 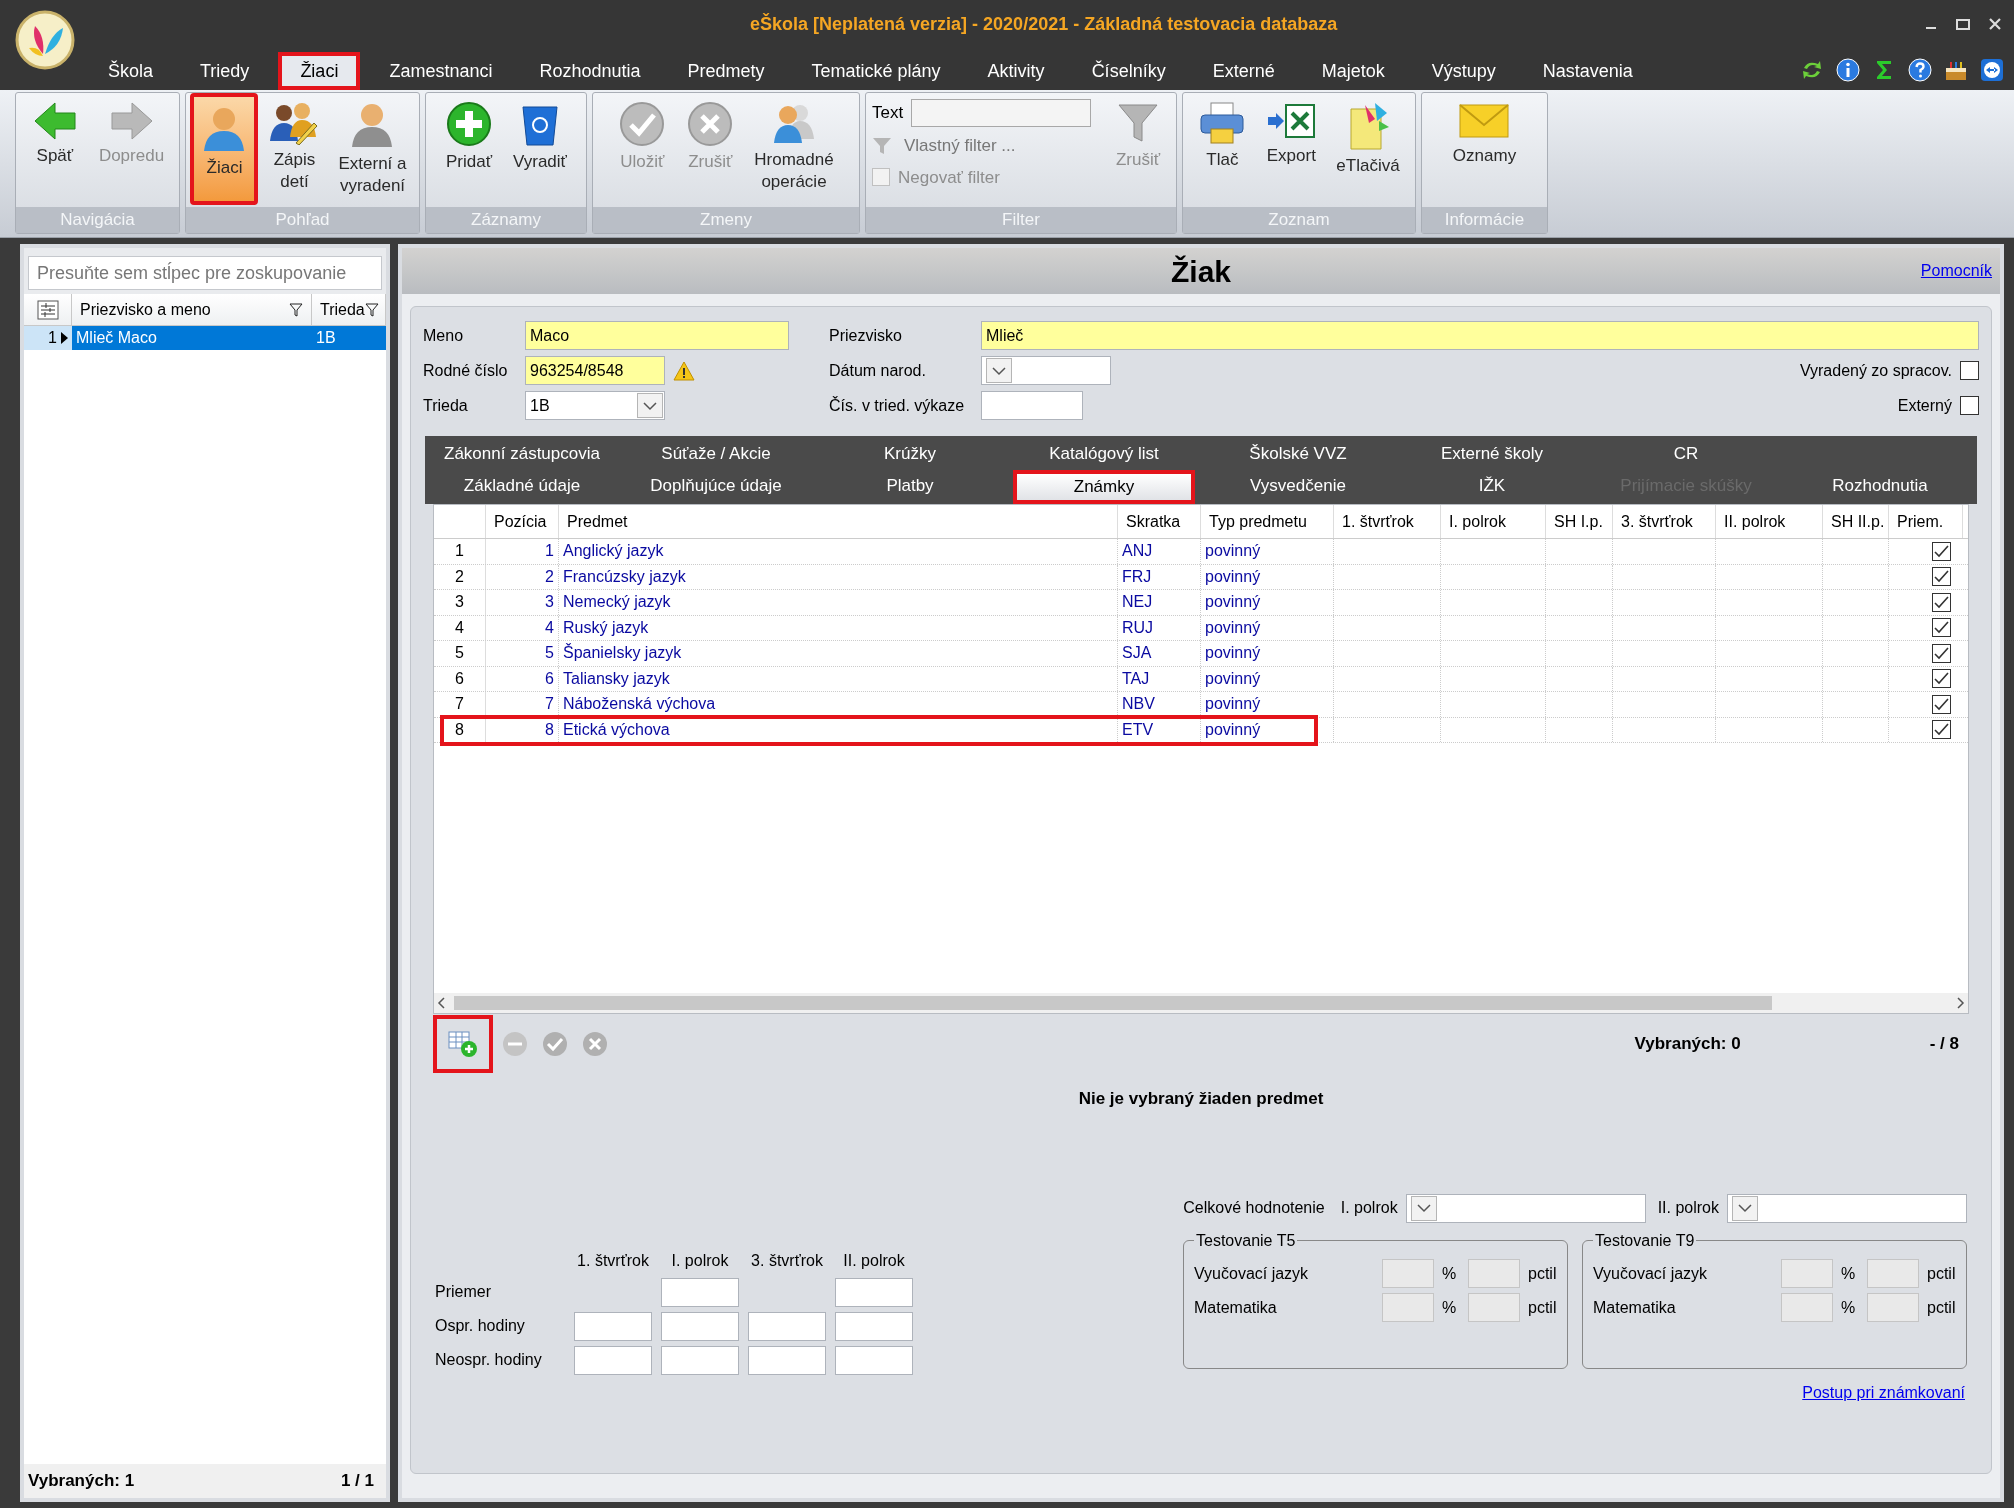 I want to click on tab: Základné údaje, so click(x=522, y=486).